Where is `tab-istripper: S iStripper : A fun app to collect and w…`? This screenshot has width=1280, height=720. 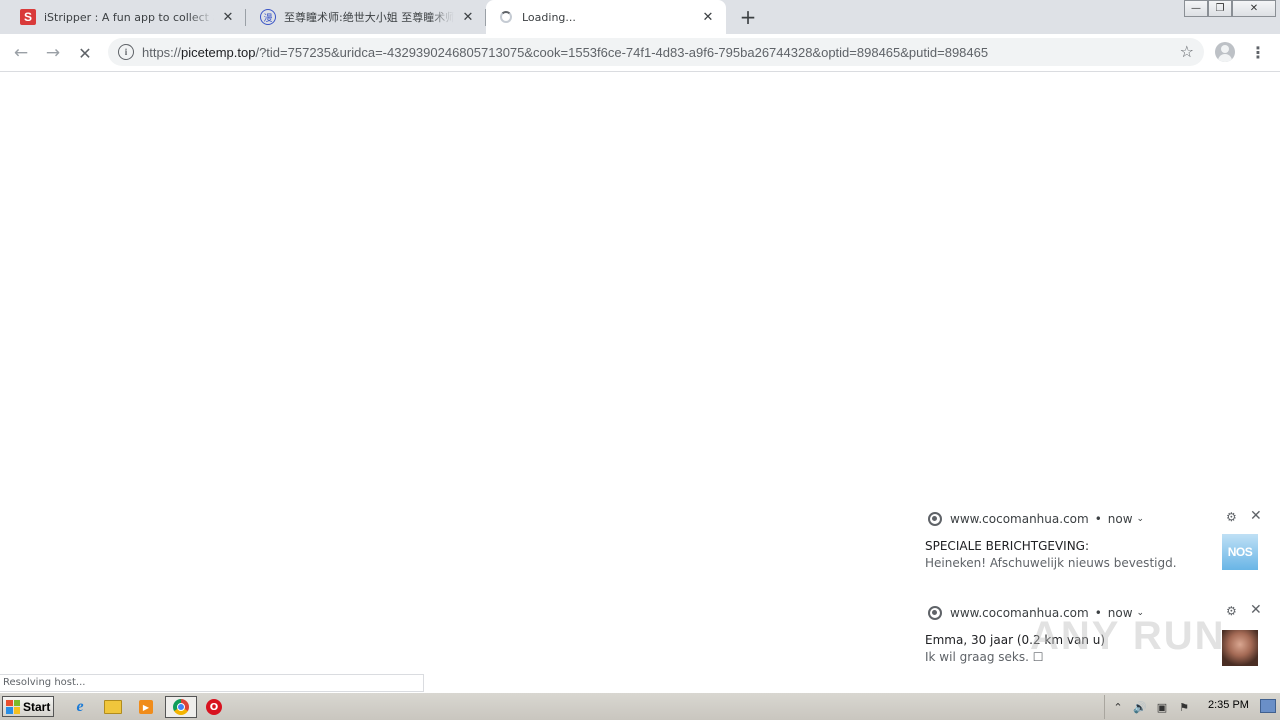 tab-istripper: S iStripper : A fun app to collect and w… is located at coordinates (123, 17).